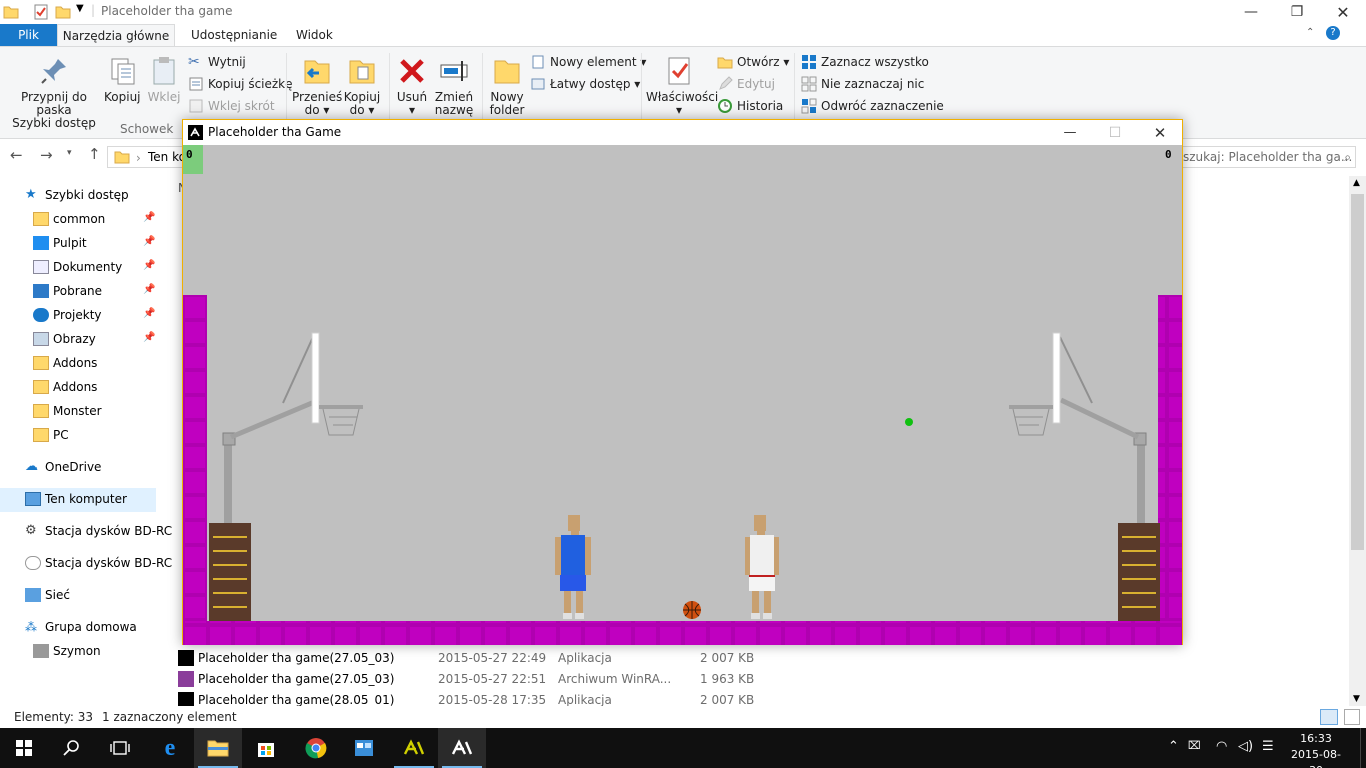 The width and height of the screenshot is (1366, 768). I want to click on easy-access-button: Łatwy dostęp ▾, so click(585, 84).